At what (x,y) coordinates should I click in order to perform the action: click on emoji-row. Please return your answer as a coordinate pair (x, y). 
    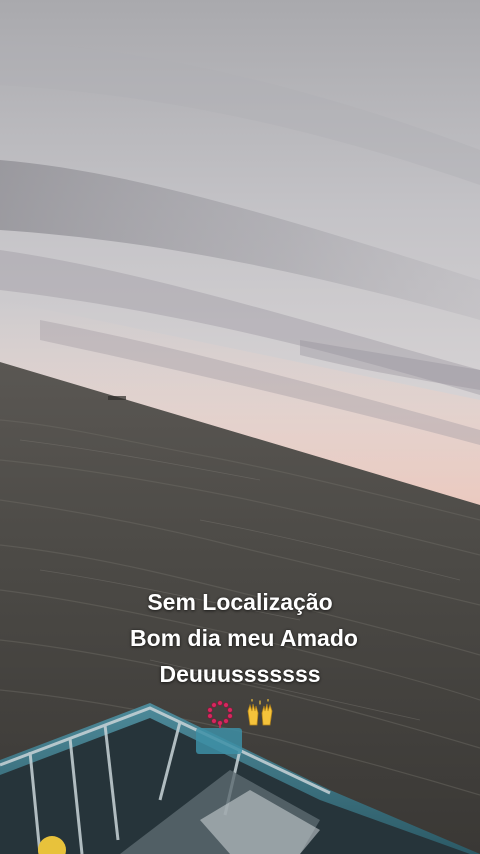
    Looking at the image, I should click on (240, 712).